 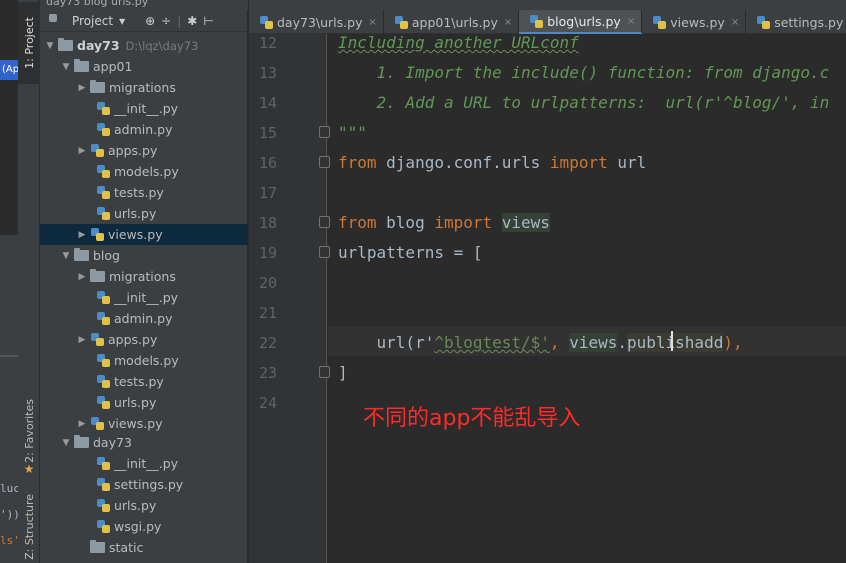 I want to click on tab-favorites-tool: 2: Favorites ★, so click(x=29, y=437).